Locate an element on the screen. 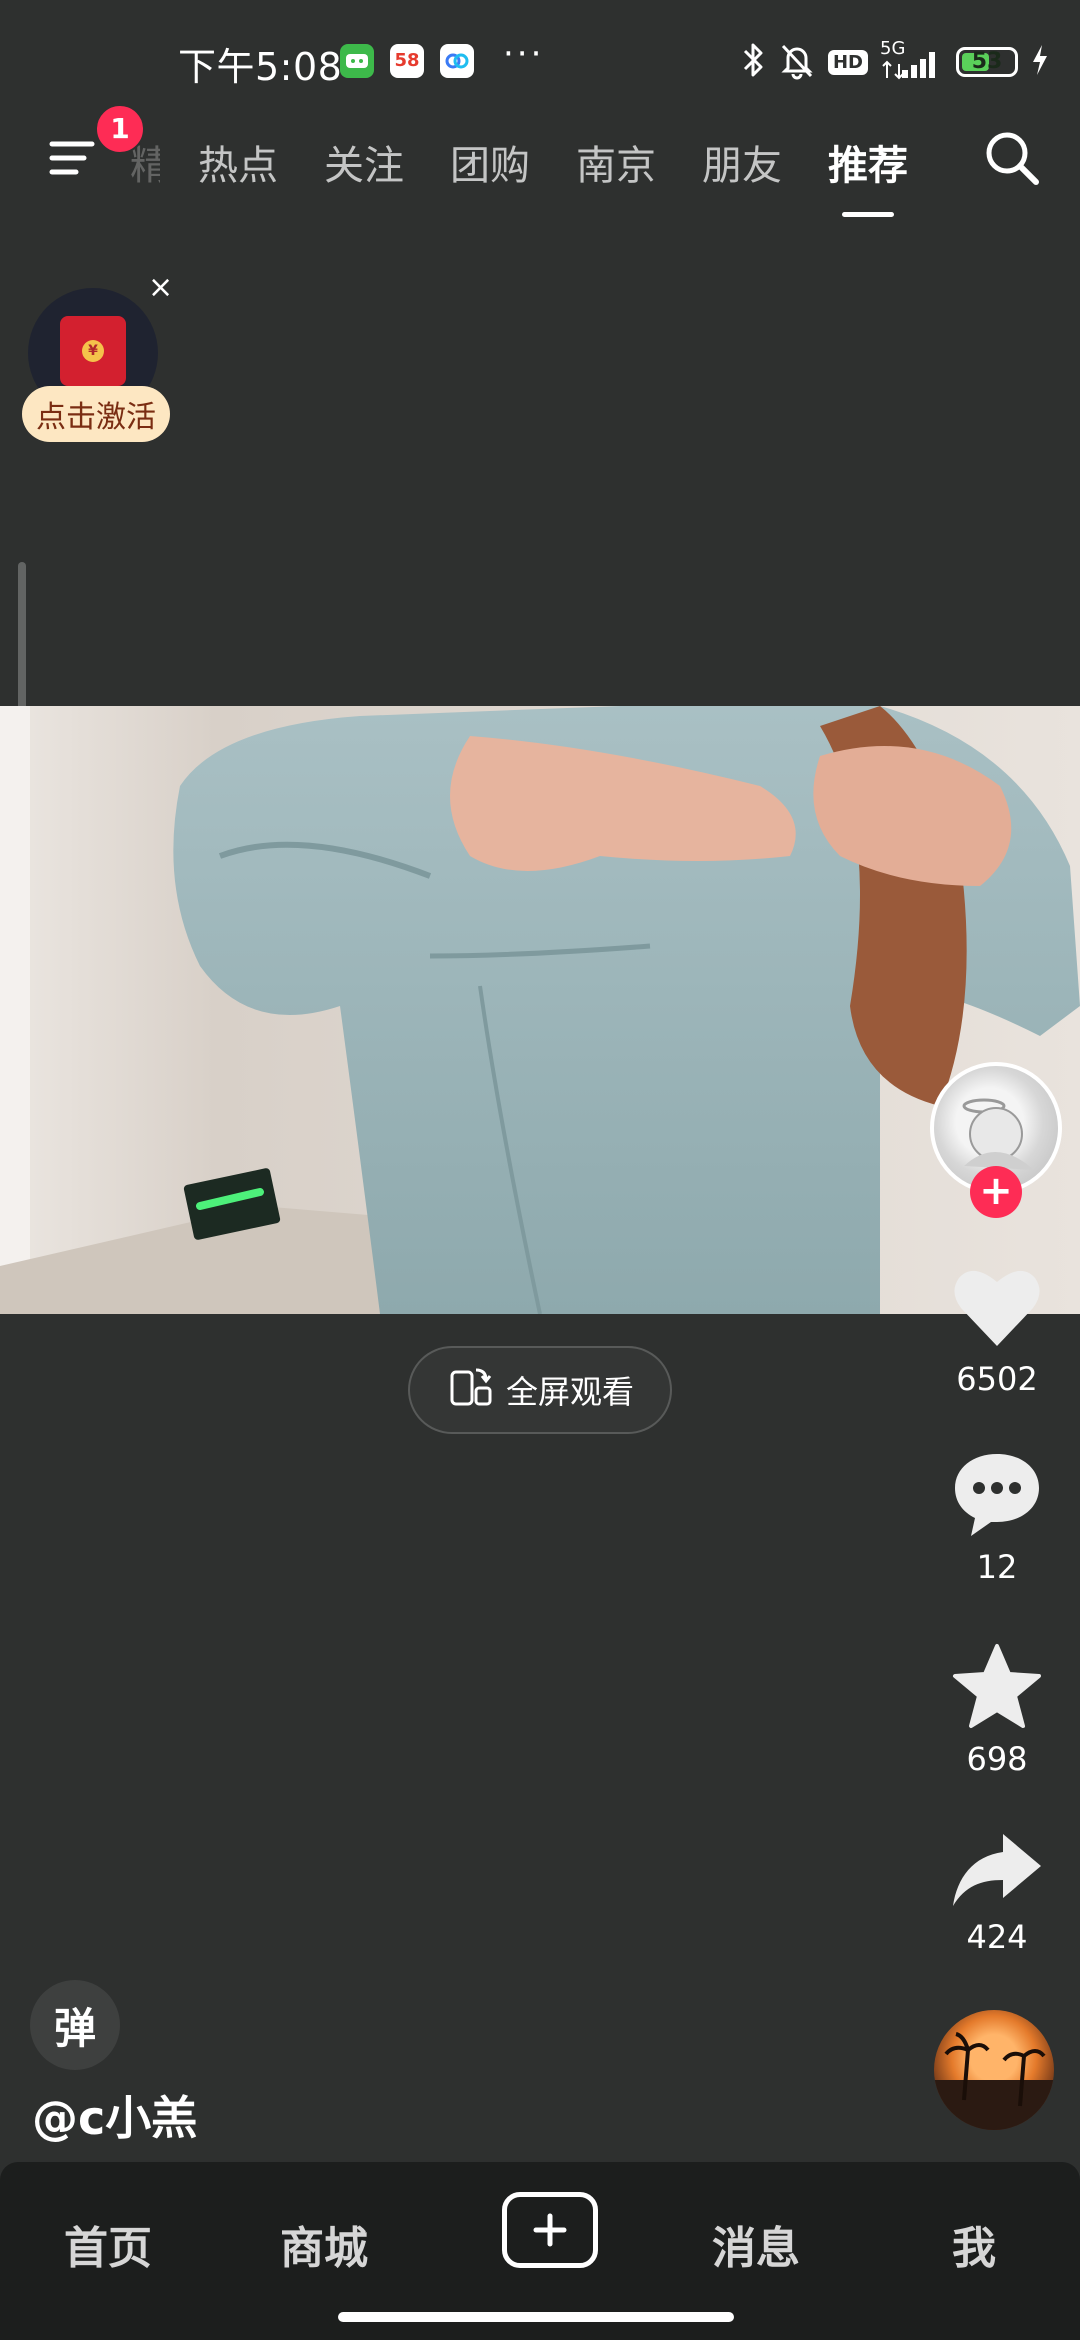 The image size is (1080, 2340). nav-home: 首页 is located at coordinates (108, 2244).